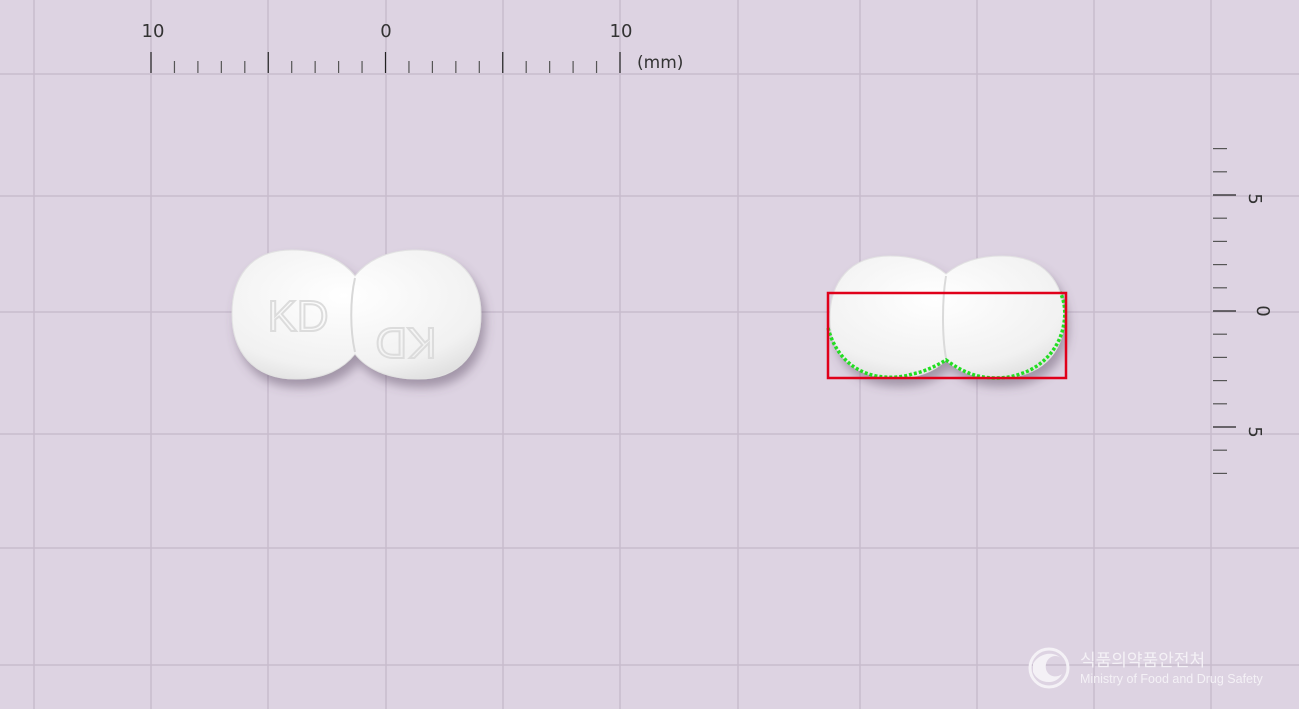  I want to click on top-ruler-label-left: 10, so click(153, 31).